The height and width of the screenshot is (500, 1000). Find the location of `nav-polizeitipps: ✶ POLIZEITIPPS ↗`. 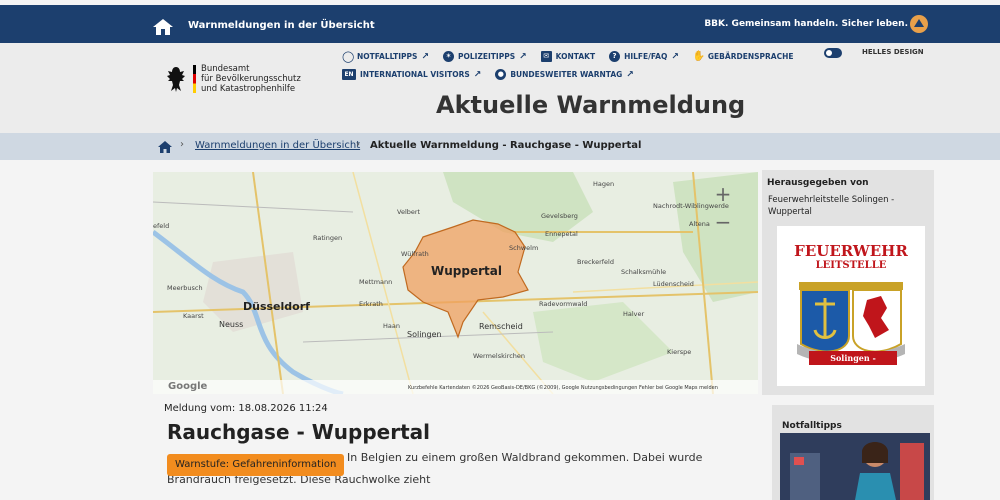

nav-polizeitipps: ✶ POLIZEITIPPS ↗ is located at coordinates (485, 56).